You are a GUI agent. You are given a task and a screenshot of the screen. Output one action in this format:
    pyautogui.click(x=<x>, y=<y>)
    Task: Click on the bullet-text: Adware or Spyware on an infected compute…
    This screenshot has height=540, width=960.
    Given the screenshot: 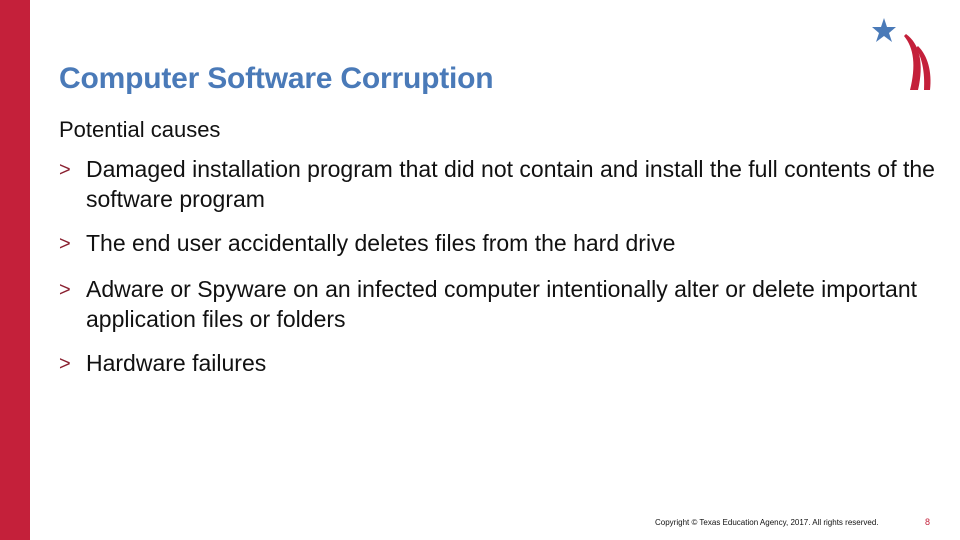 What is the action you would take?
    pyautogui.click(x=502, y=304)
    